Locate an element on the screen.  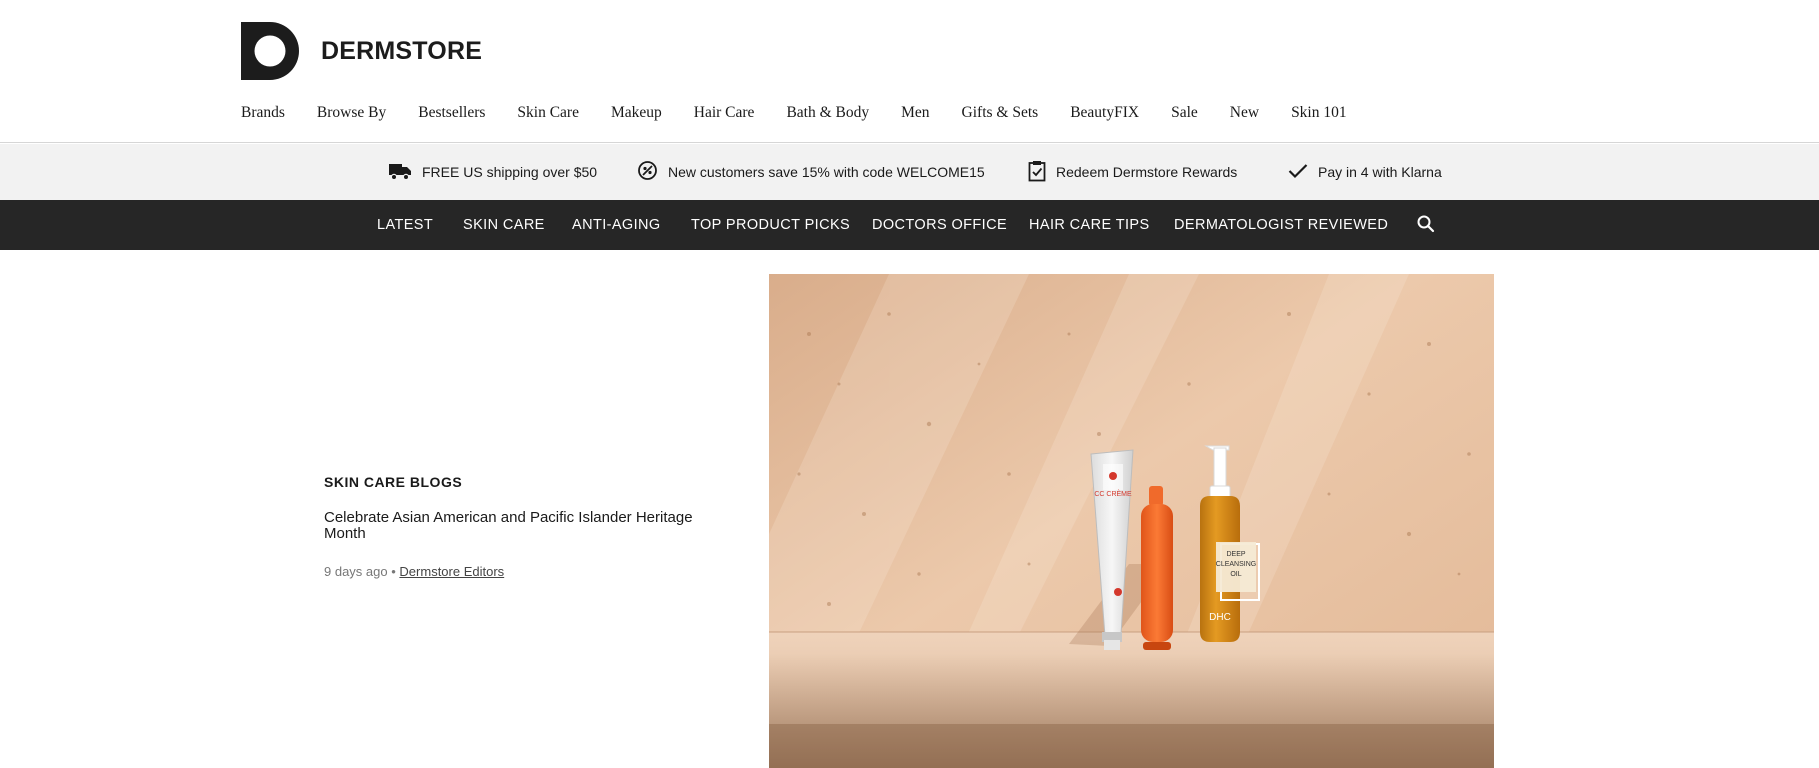
promo-klarna: Pay in 4 with Klarna is located at coordinates (1365, 172).